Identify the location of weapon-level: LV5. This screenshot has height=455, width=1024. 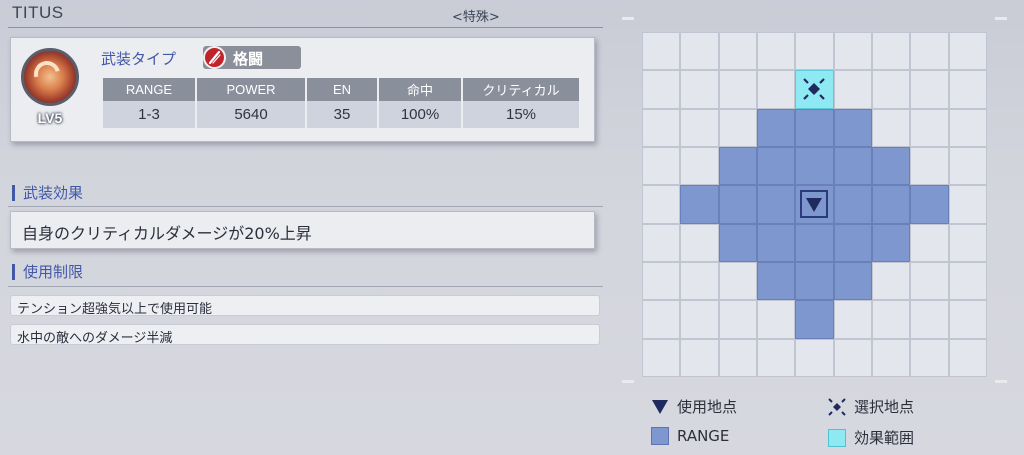
(50, 118).